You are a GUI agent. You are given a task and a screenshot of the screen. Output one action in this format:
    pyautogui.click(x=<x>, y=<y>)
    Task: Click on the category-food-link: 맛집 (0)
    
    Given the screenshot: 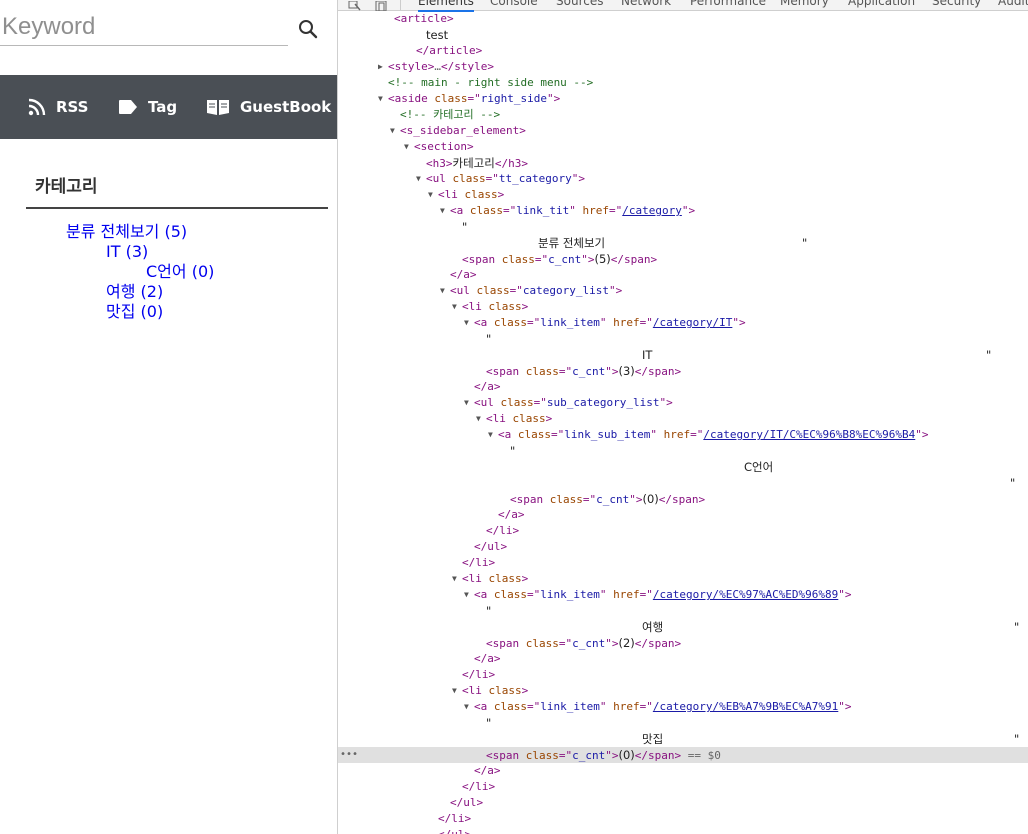 What is the action you would take?
    pyautogui.click(x=134, y=312)
    